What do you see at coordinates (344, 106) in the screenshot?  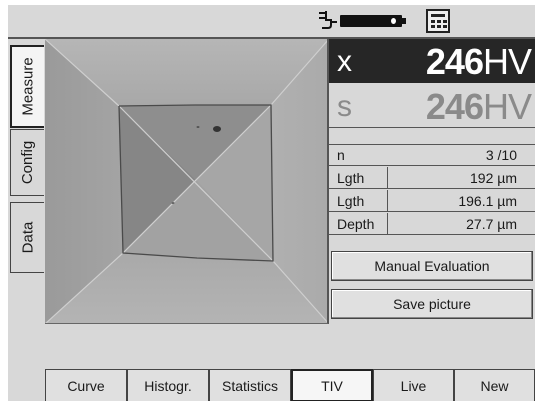 I see `std-symbol: s` at bounding box center [344, 106].